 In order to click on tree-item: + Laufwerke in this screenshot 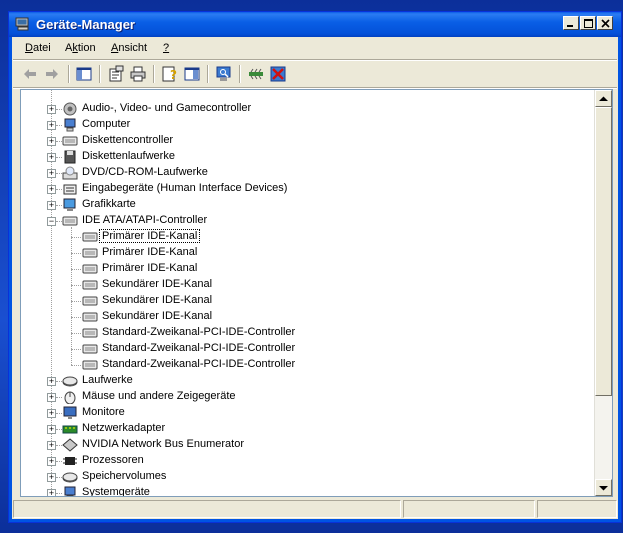, I will do `click(306, 381)`.